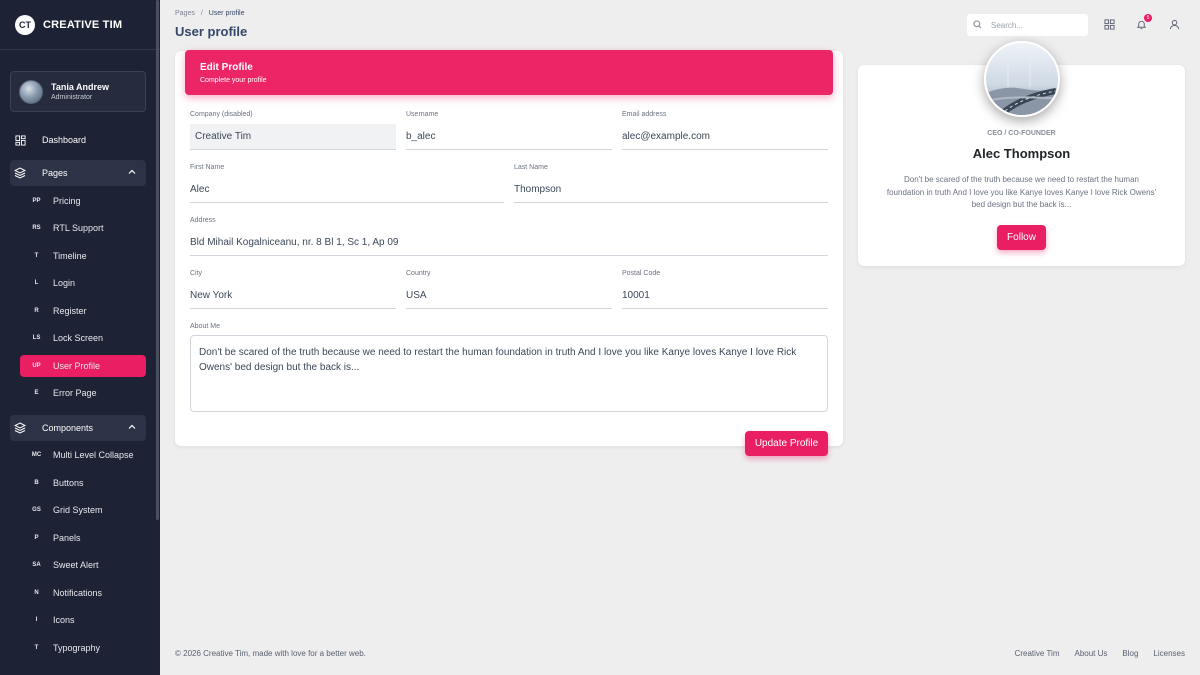 Image resolution: width=1200 pixels, height=675 pixels. I want to click on sidebar-user: Tania Andrew Administrator, so click(78, 91).